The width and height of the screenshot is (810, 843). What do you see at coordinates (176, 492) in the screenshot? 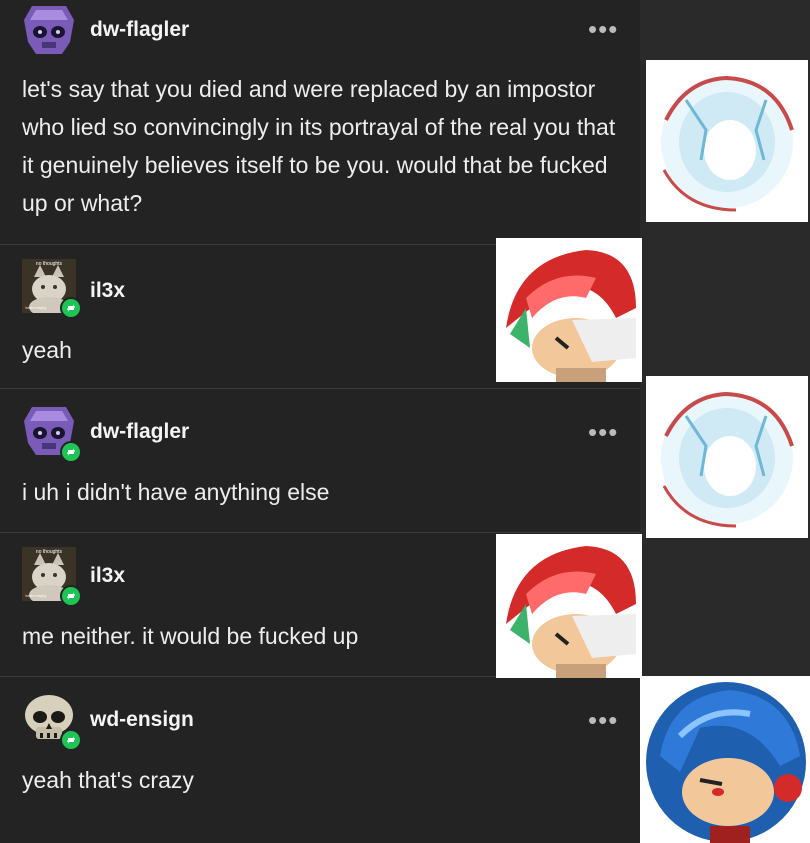
I see `post-text: i uh i didn't have anything else` at bounding box center [176, 492].